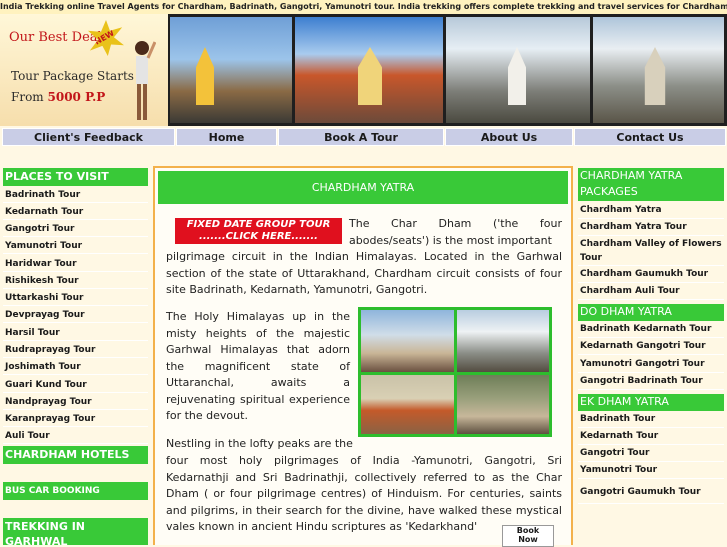  Describe the element at coordinates (75, 246) in the screenshot. I see `sidebar-item-yamunotri: Yamunotri Tour` at that location.